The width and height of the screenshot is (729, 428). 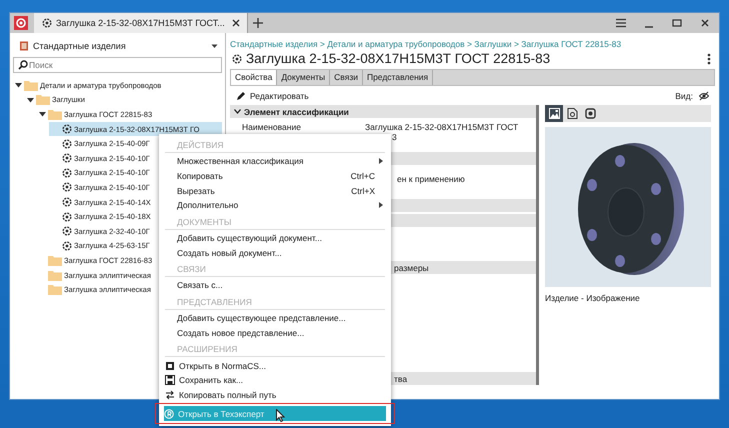 What do you see at coordinates (275, 144) in the screenshot?
I see `menu-section-title: ДЕЙСТВИЯ` at bounding box center [275, 144].